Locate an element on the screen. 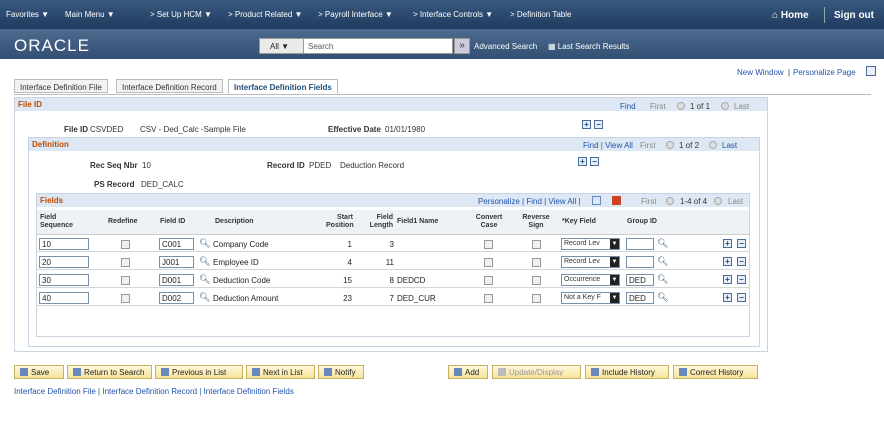  correct-history-button: Correct History is located at coordinates (715, 372).